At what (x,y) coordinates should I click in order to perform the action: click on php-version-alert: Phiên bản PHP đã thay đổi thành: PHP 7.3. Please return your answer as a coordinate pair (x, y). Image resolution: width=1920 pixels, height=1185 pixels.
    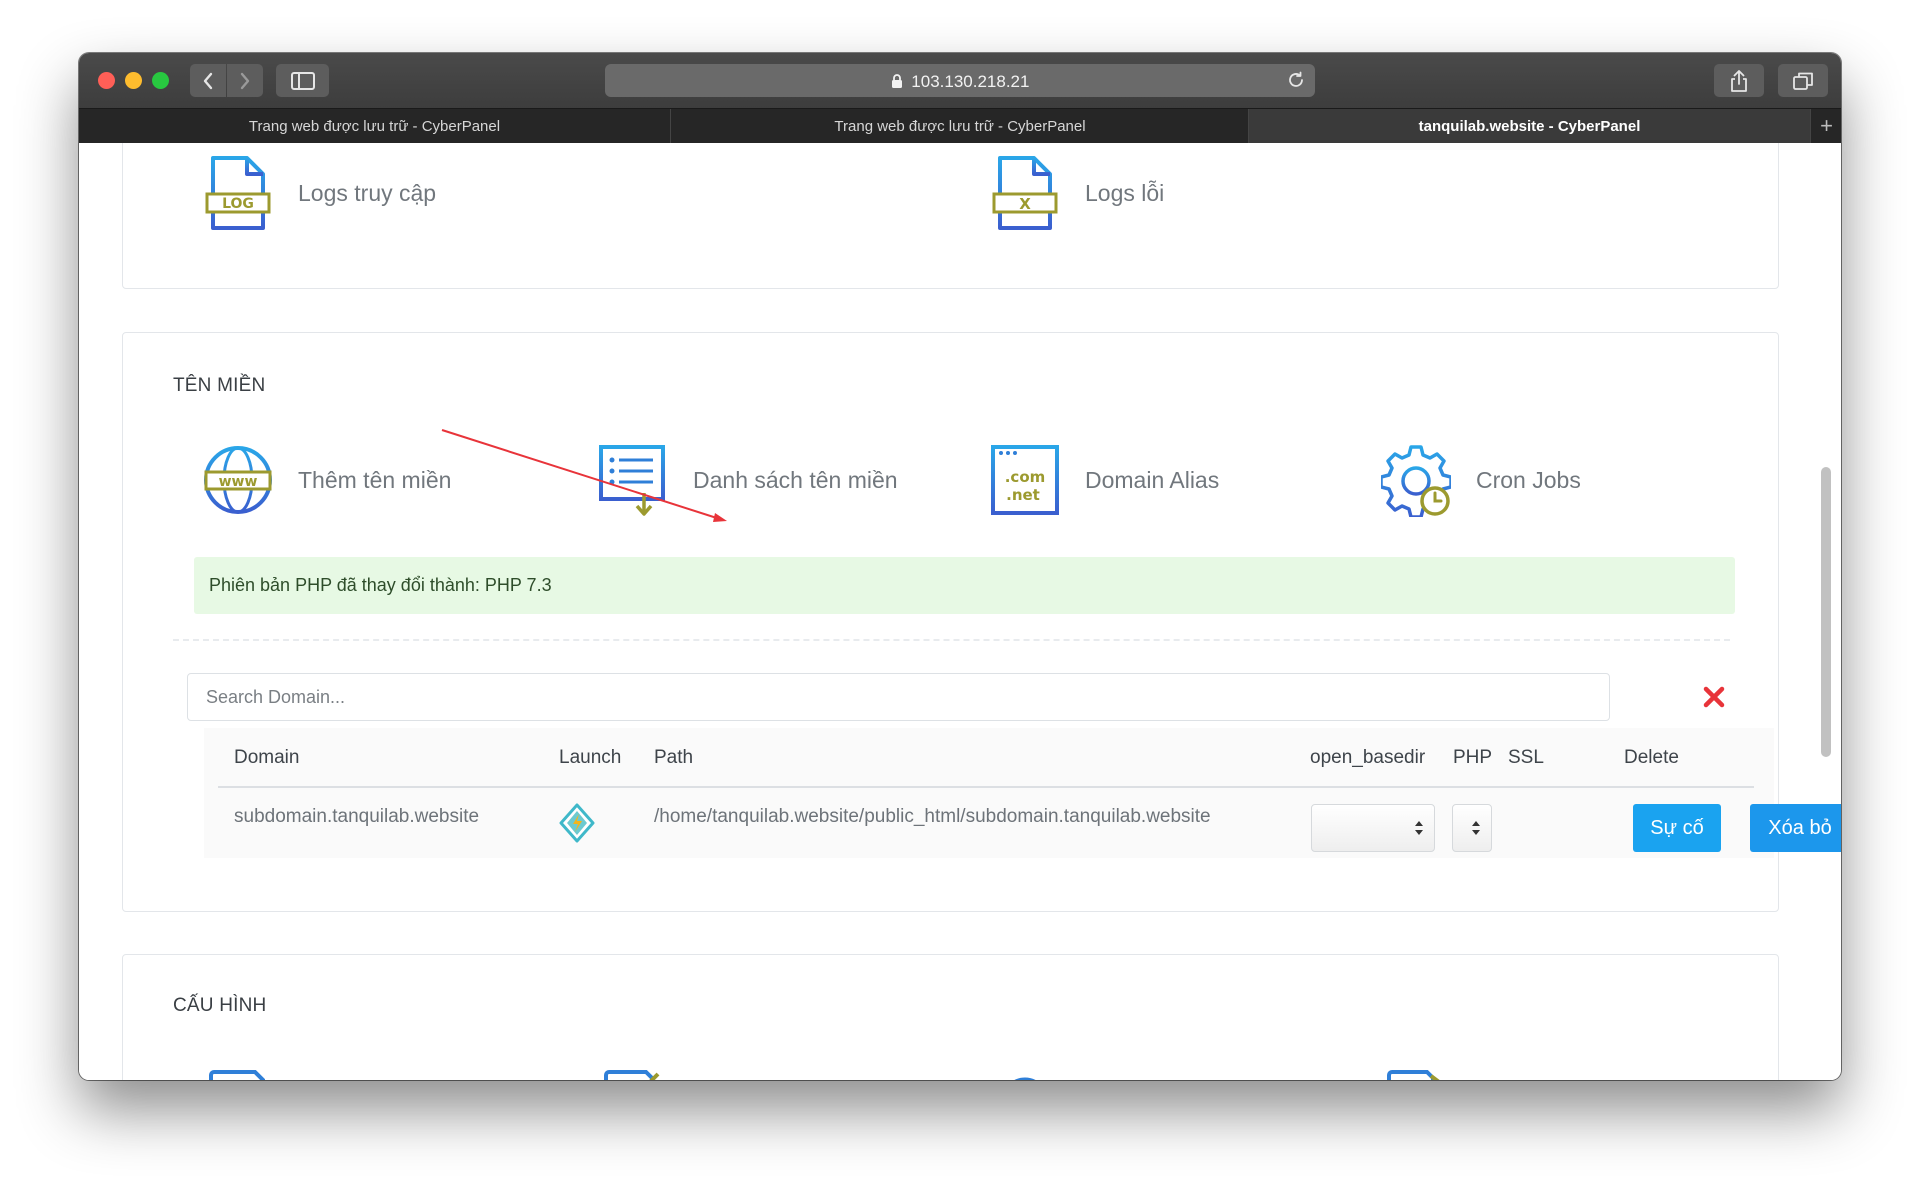
    Looking at the image, I should click on (964, 585).